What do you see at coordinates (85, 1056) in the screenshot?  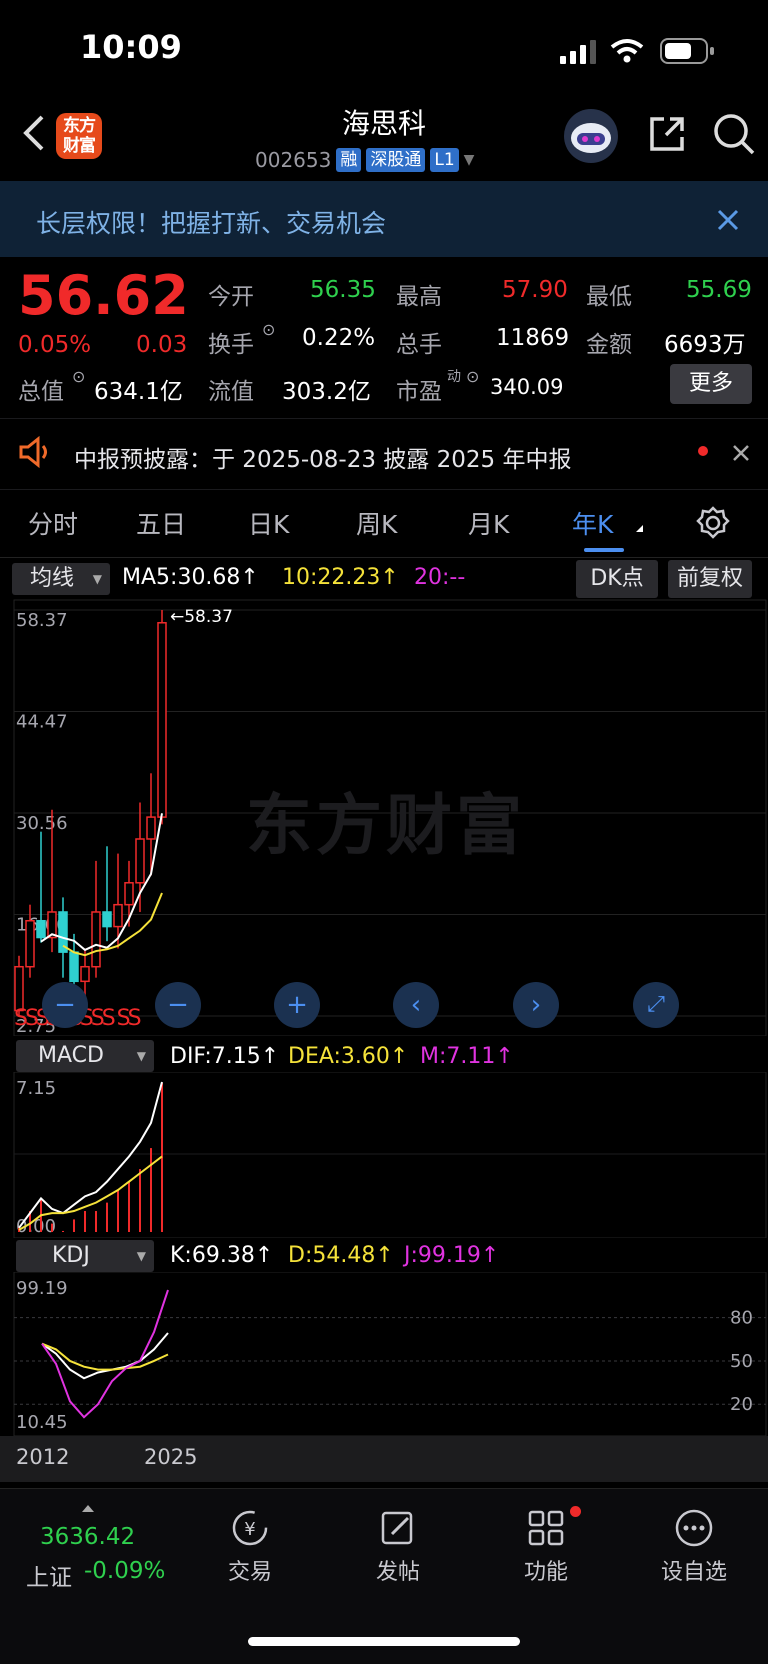 I see `macd-indicator-select: MACD ▼` at bounding box center [85, 1056].